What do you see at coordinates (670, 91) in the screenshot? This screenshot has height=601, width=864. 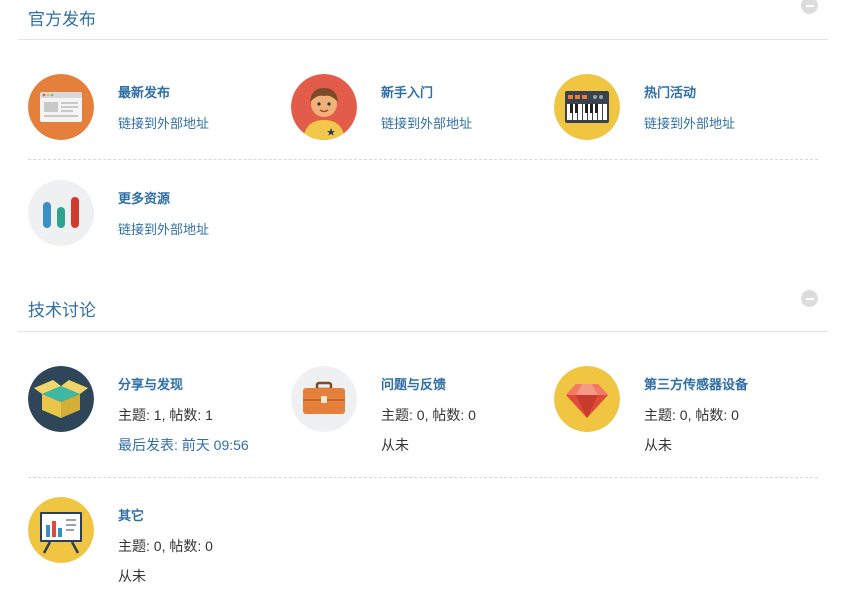 I see `forum-name: 热门活动` at bounding box center [670, 91].